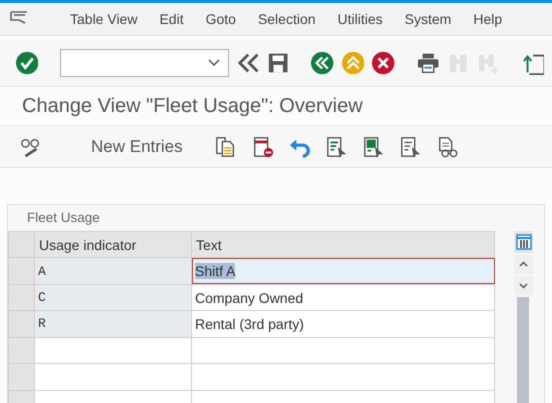 This screenshot has width=552, height=403. What do you see at coordinates (113, 271) in the screenshot?
I see `table-cell: A` at bounding box center [113, 271].